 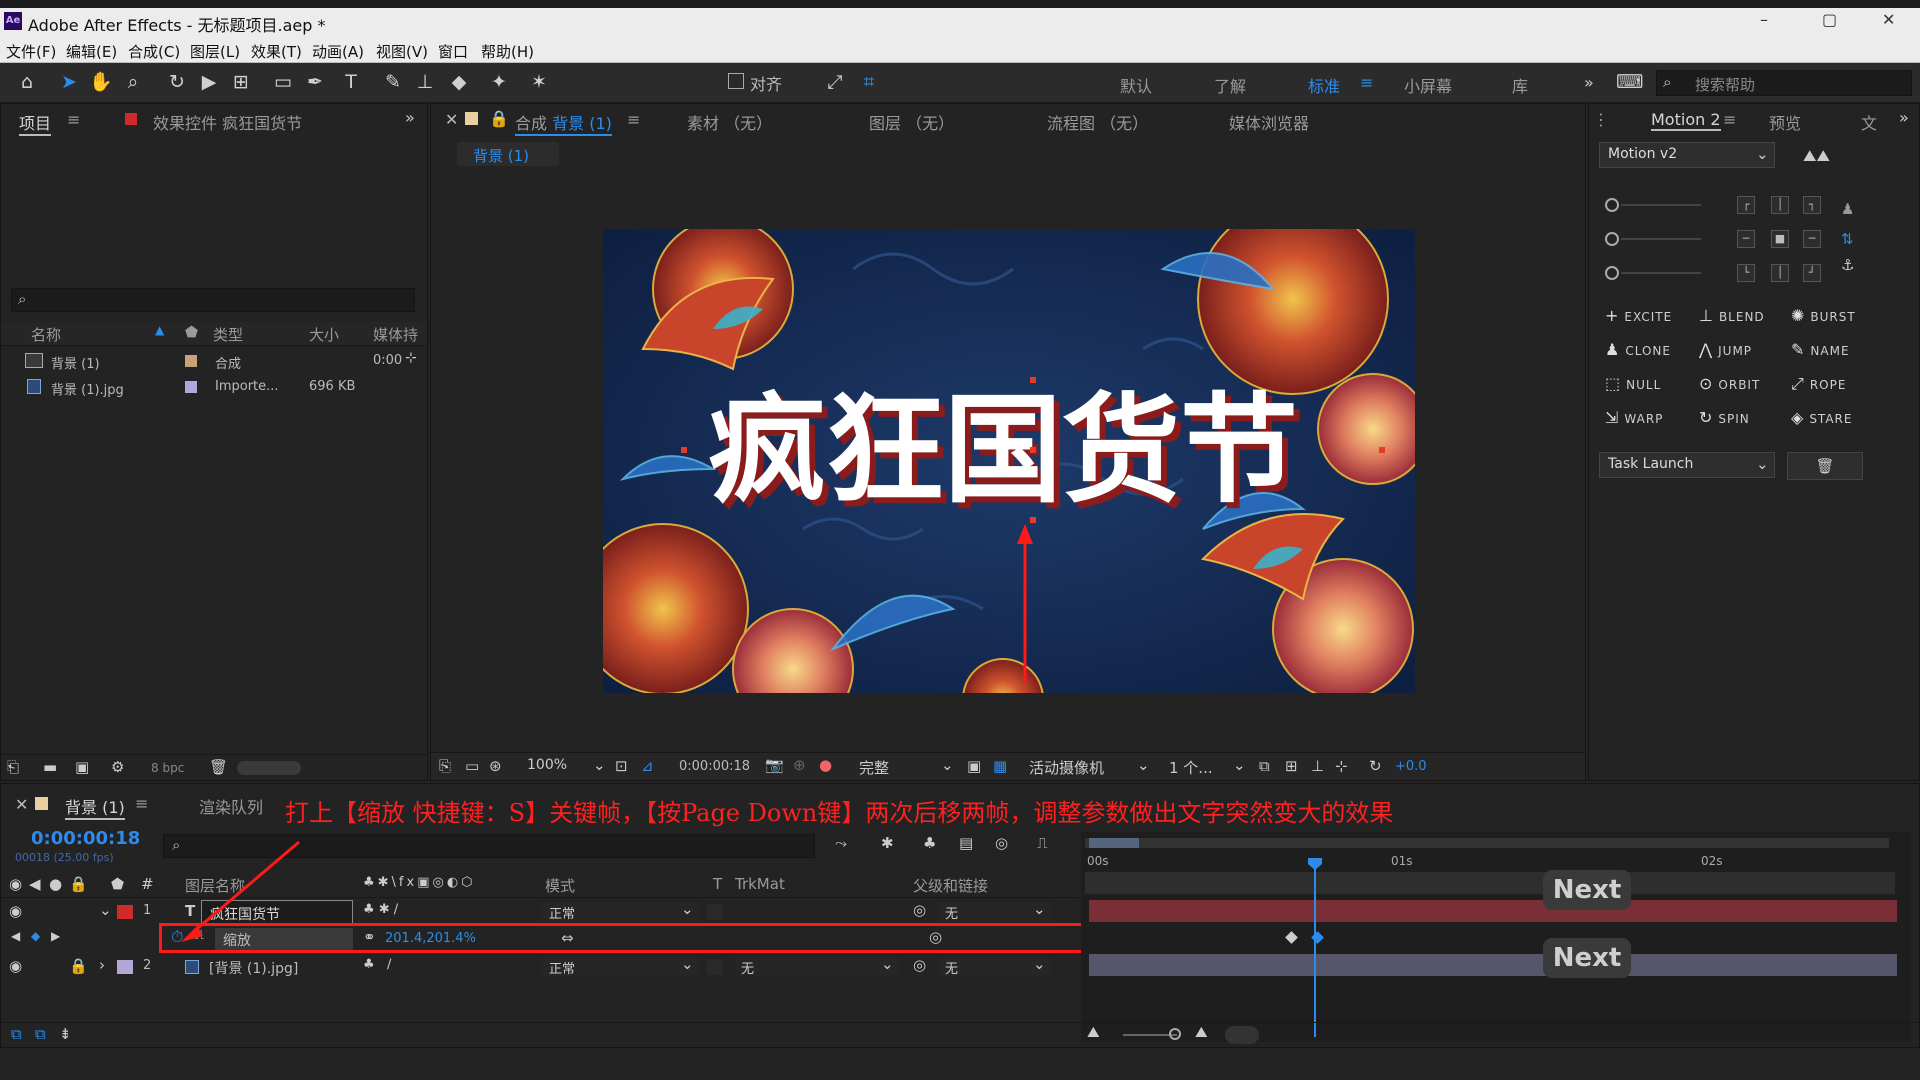 I want to click on zoom-tool-icon: ⌕, so click(x=133, y=82).